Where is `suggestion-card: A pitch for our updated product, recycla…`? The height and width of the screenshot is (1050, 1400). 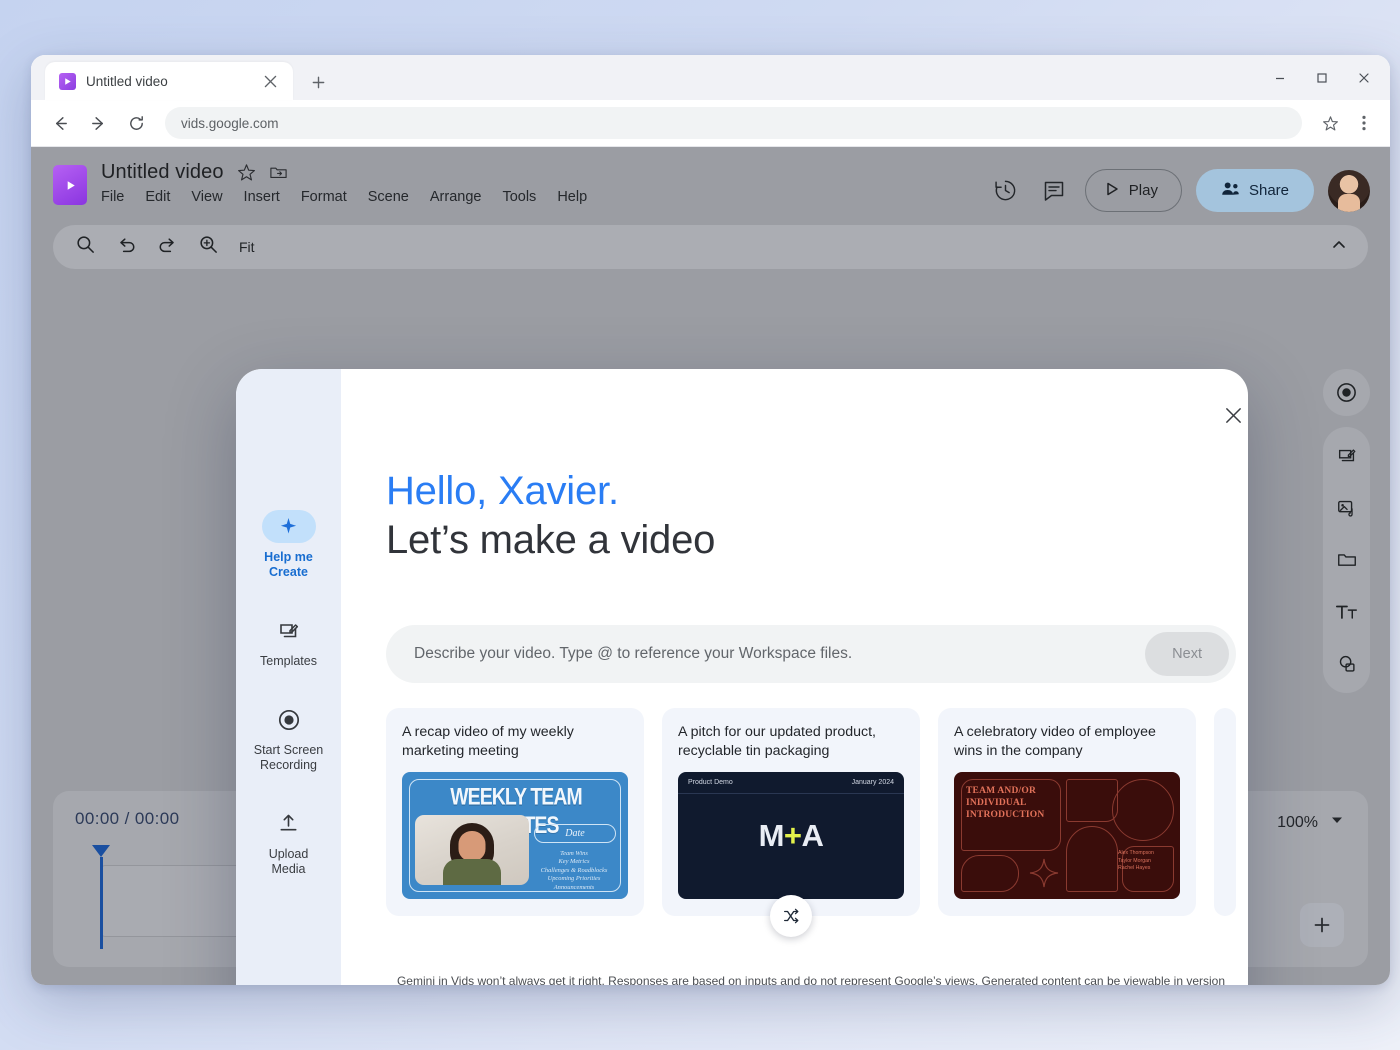
suggestion-card: A pitch for our updated product, recycla… is located at coordinates (791, 822).